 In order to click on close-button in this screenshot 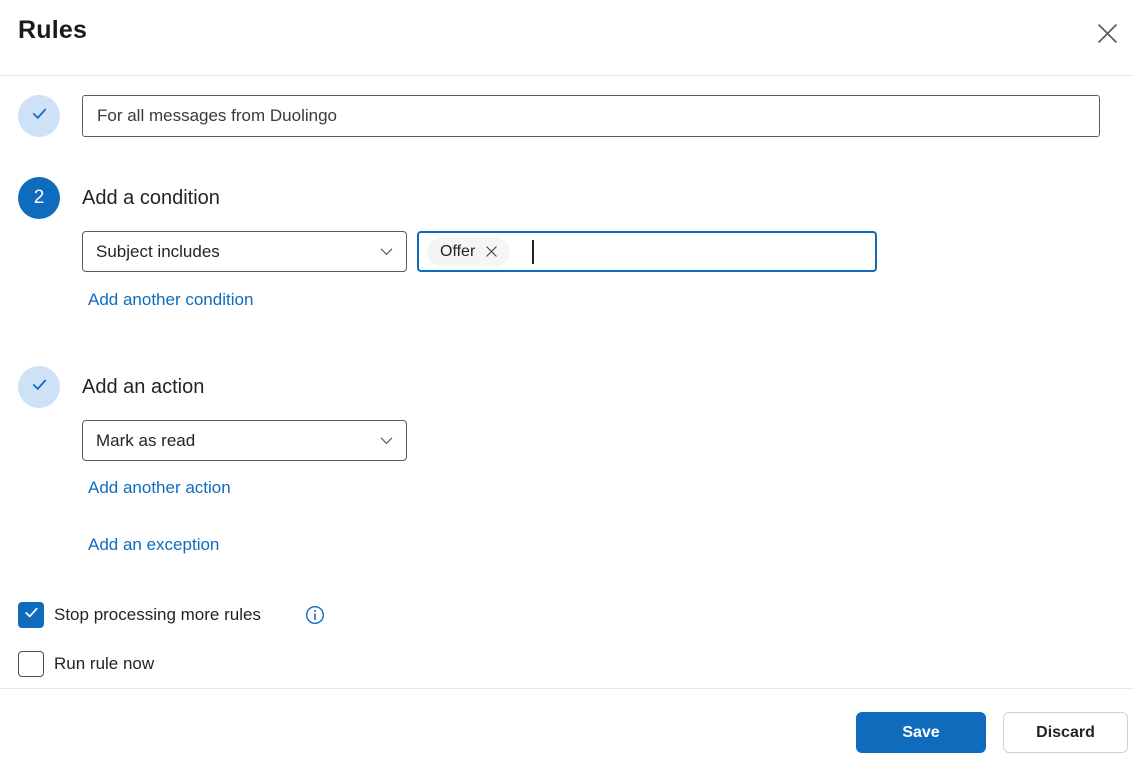, I will do `click(1107, 35)`.